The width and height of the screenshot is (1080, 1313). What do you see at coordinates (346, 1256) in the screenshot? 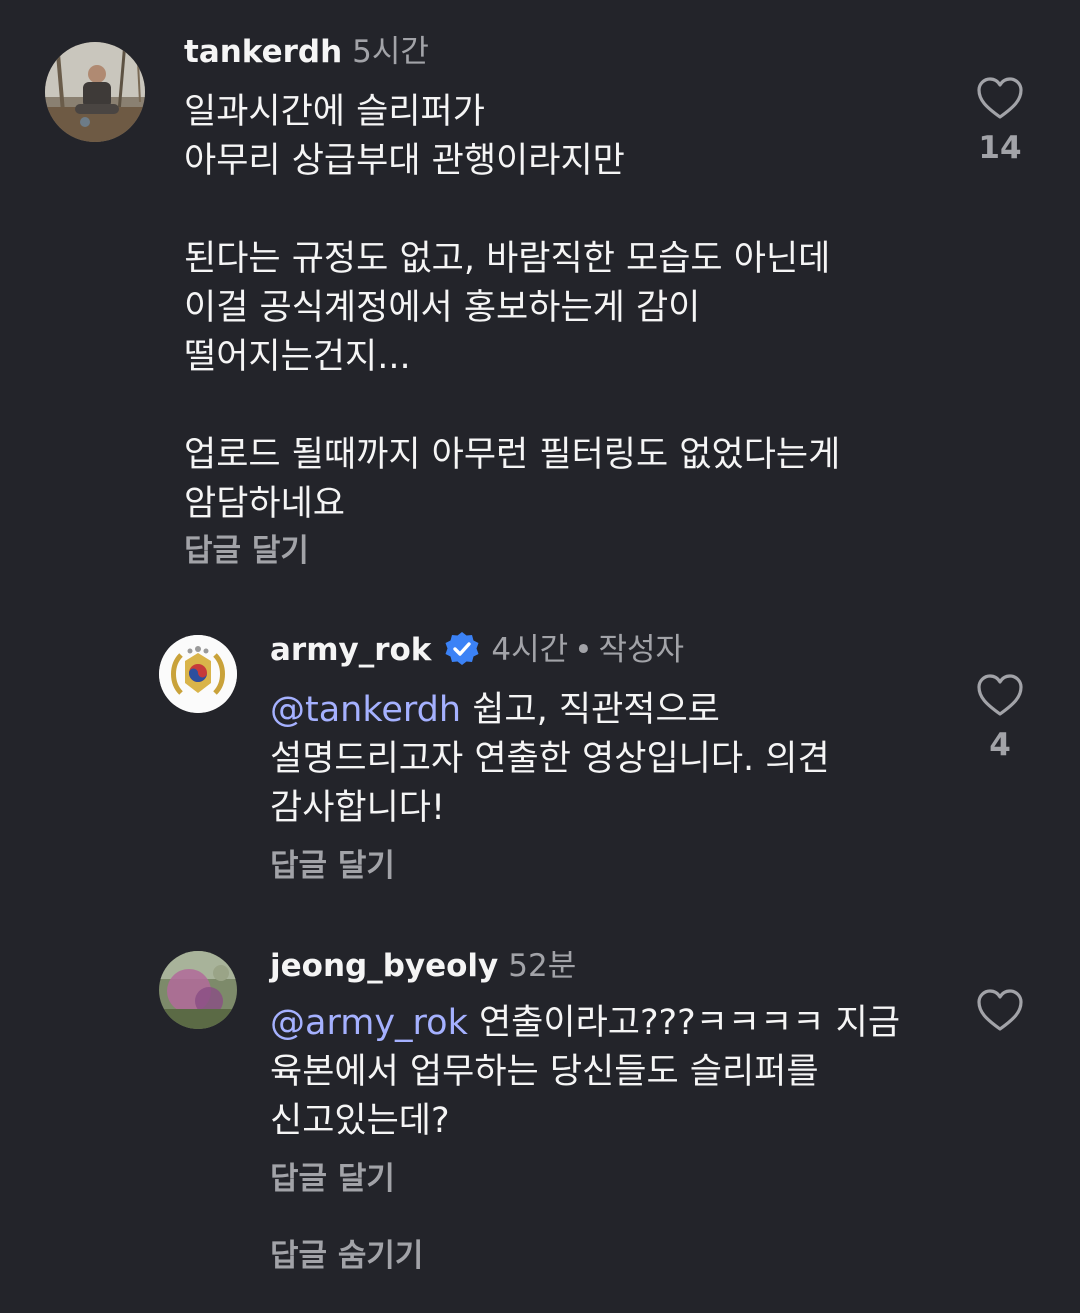
I see `hide-replies-button: 답글 숨기기` at bounding box center [346, 1256].